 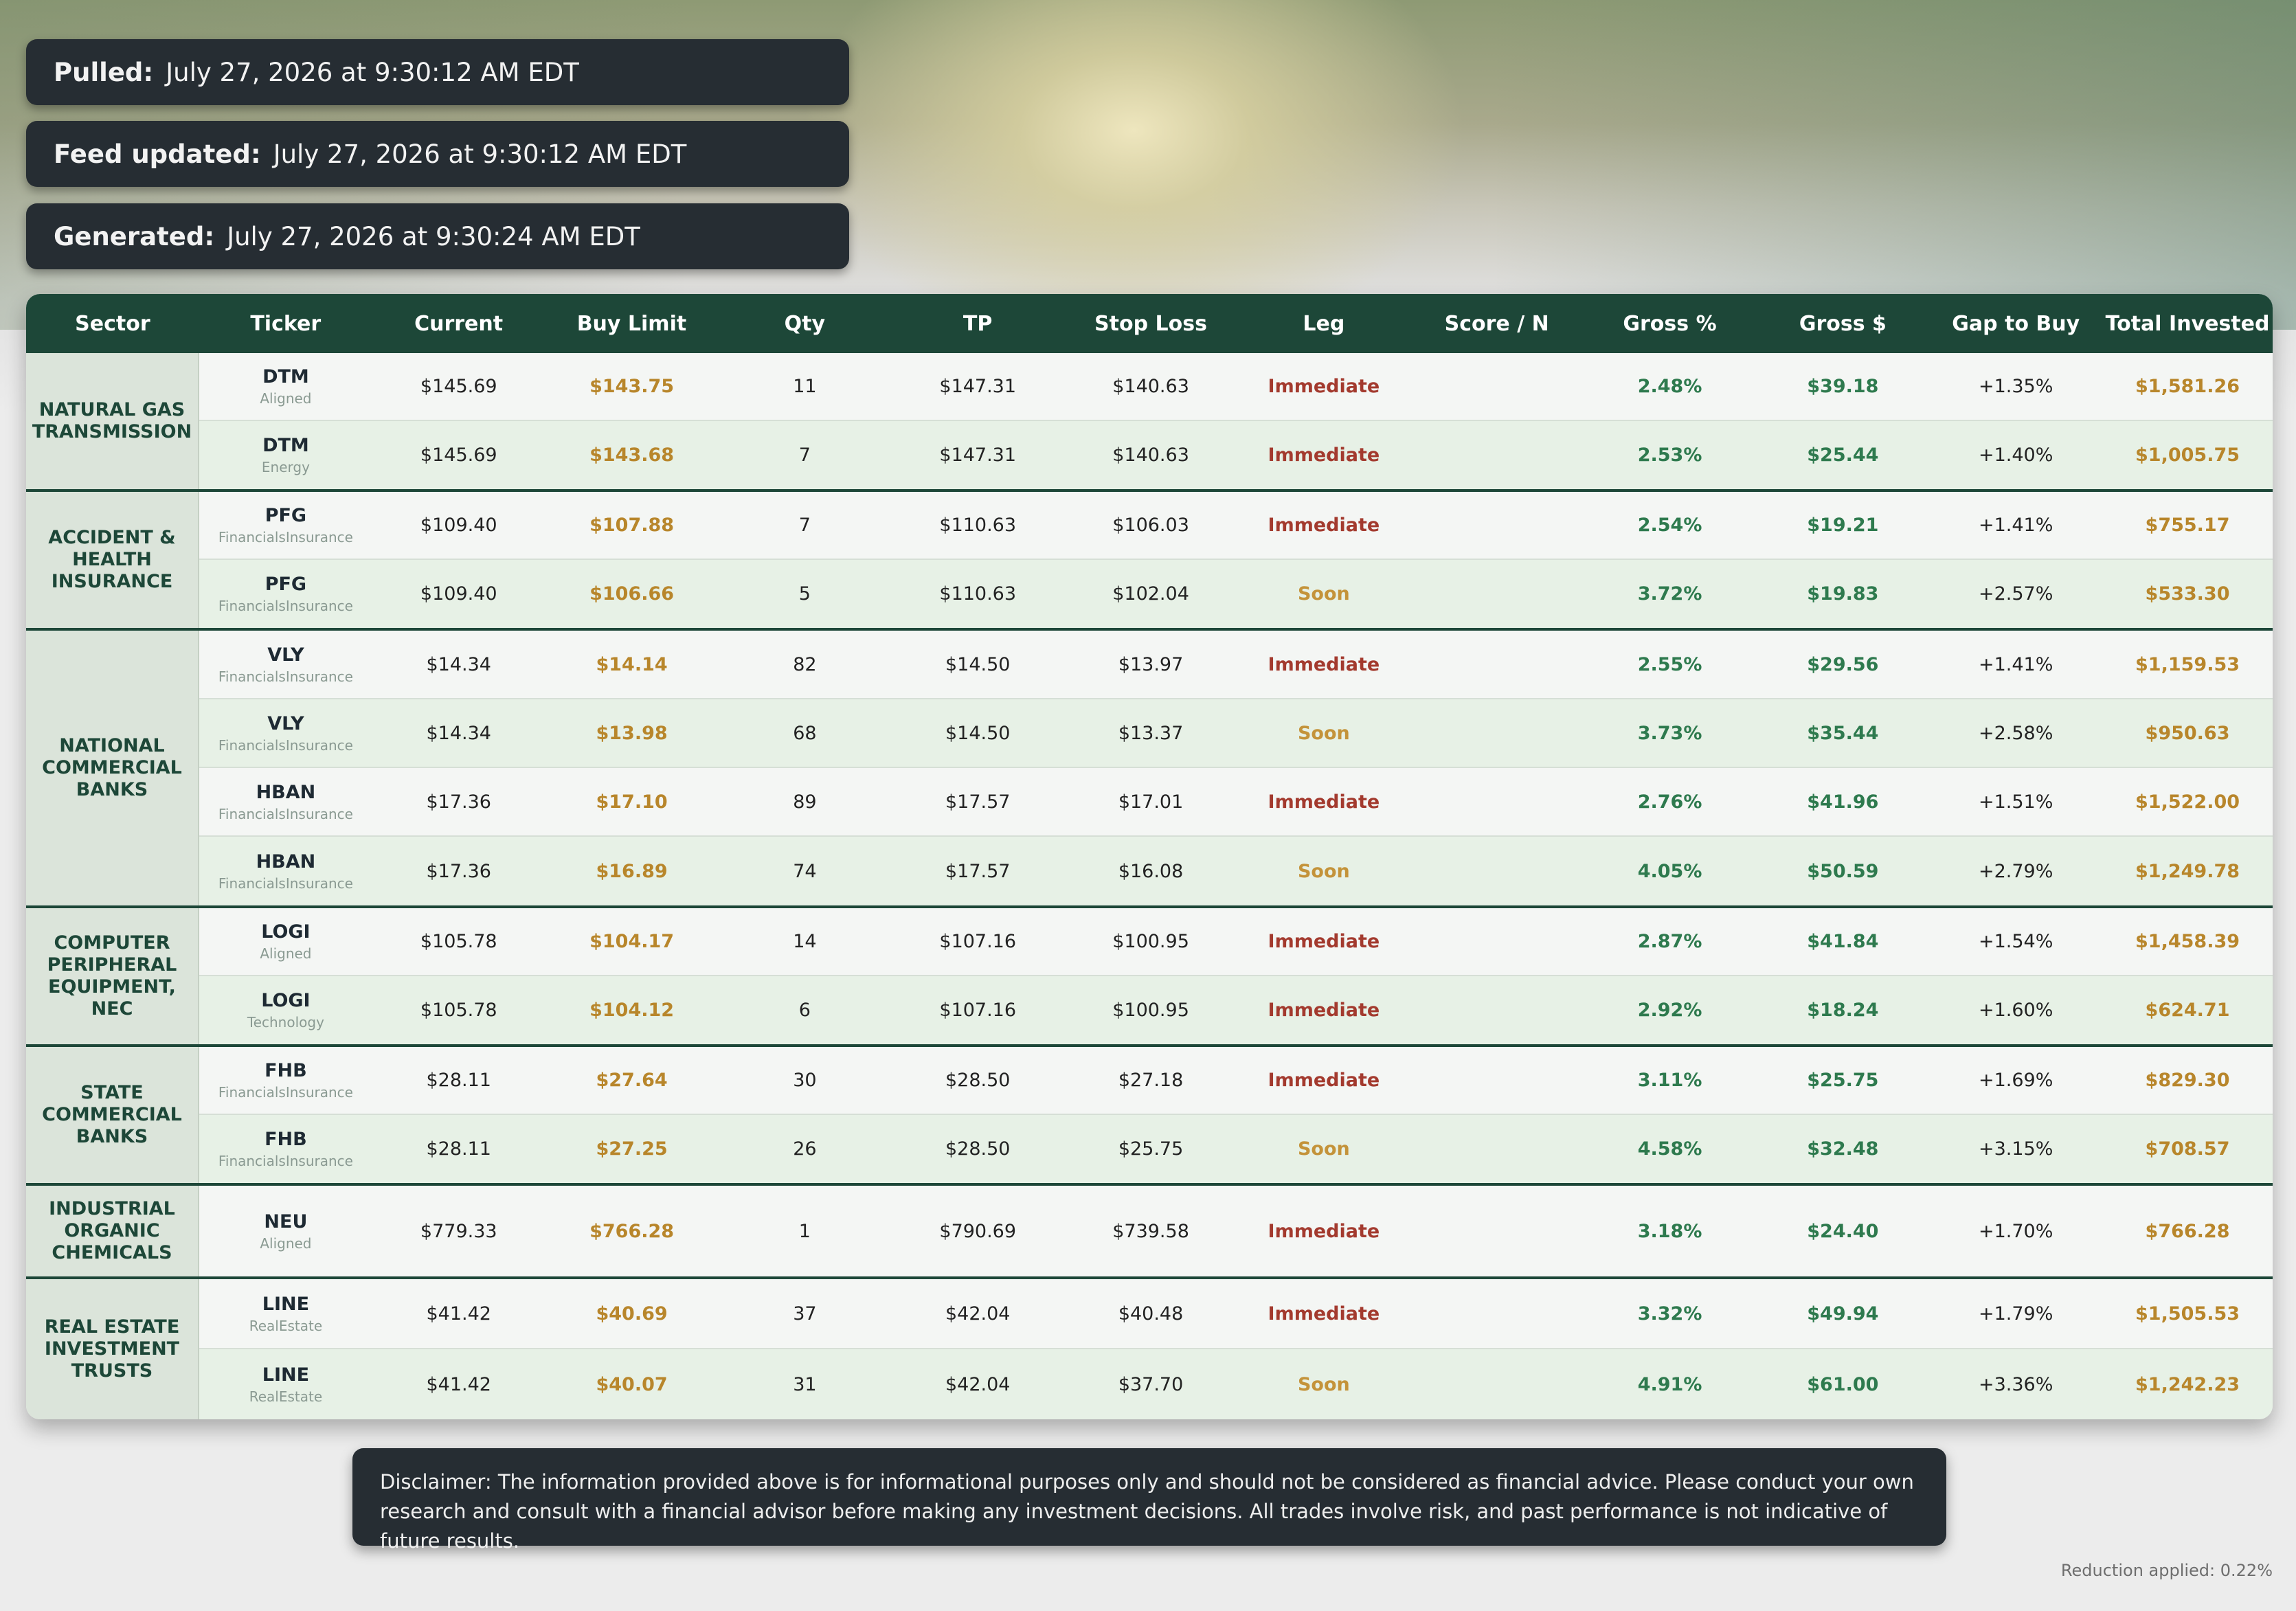 What do you see at coordinates (2187, 733) in the screenshot?
I see `total-invested-cell: $950.63` at bounding box center [2187, 733].